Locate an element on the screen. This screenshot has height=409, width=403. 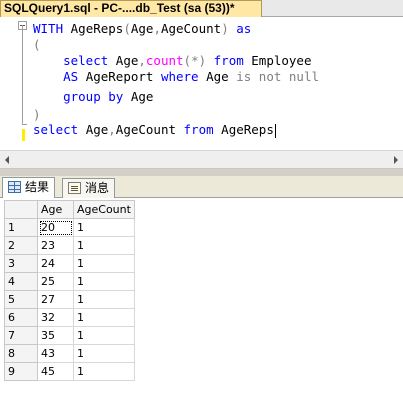
code-line-6: ) is located at coordinates (37, 115).